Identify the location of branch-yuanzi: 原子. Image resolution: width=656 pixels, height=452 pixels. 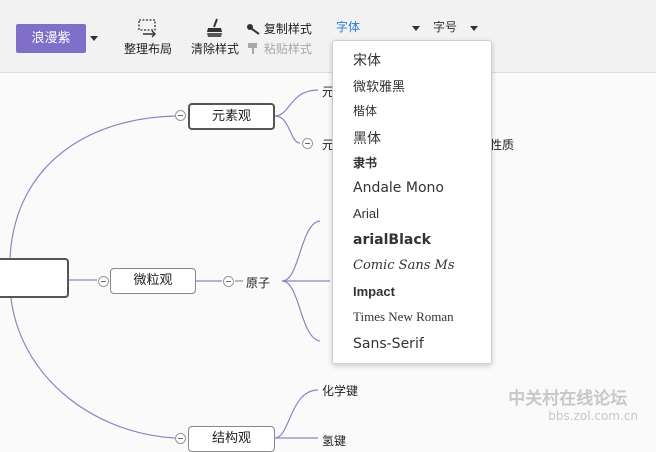
(258, 282).